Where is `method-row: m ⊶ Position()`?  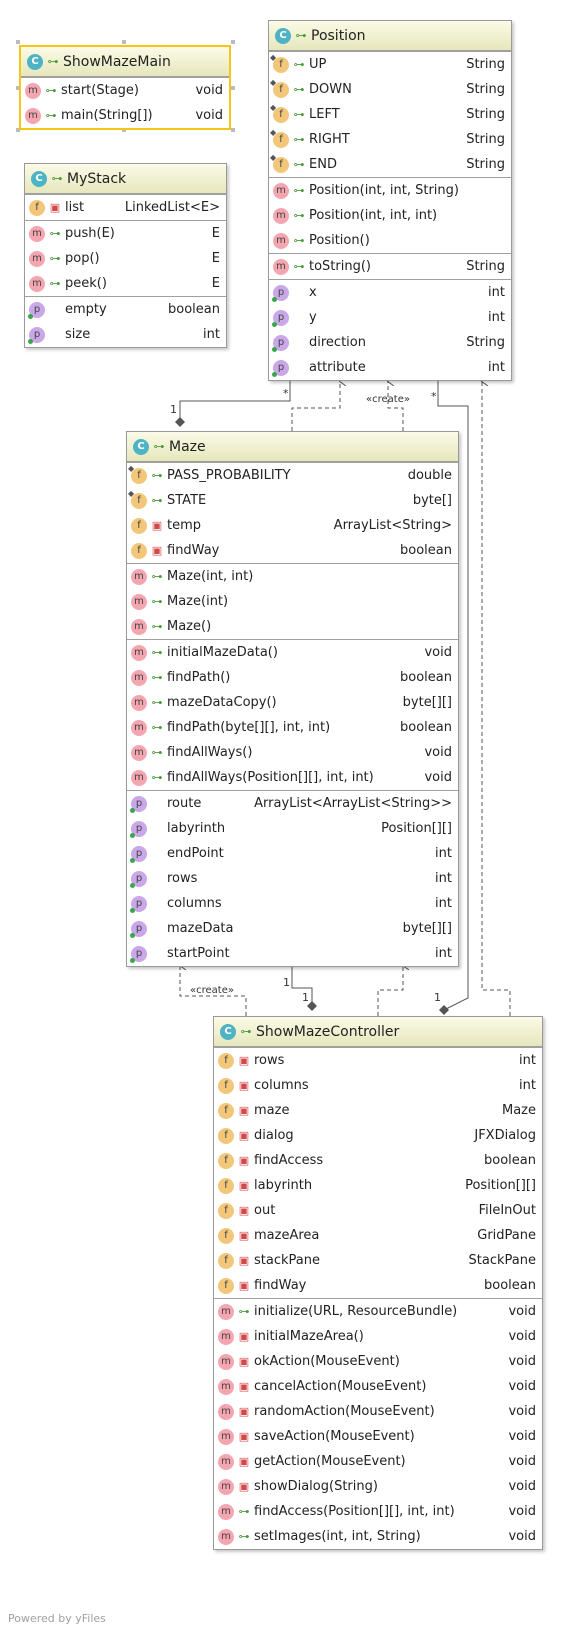
method-row: m ⊶ Position() is located at coordinates (390, 240).